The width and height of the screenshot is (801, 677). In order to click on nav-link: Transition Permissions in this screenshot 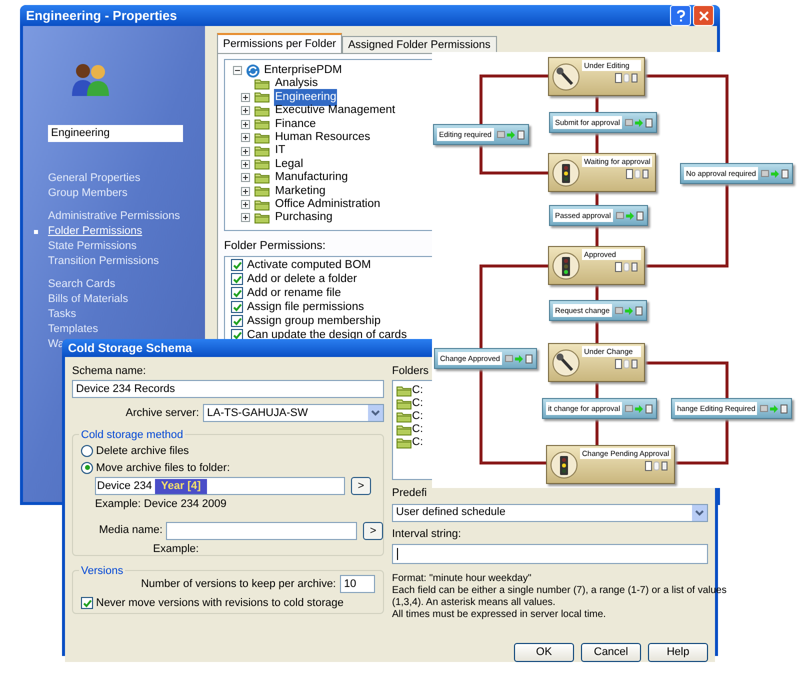, I will do `click(103, 261)`.